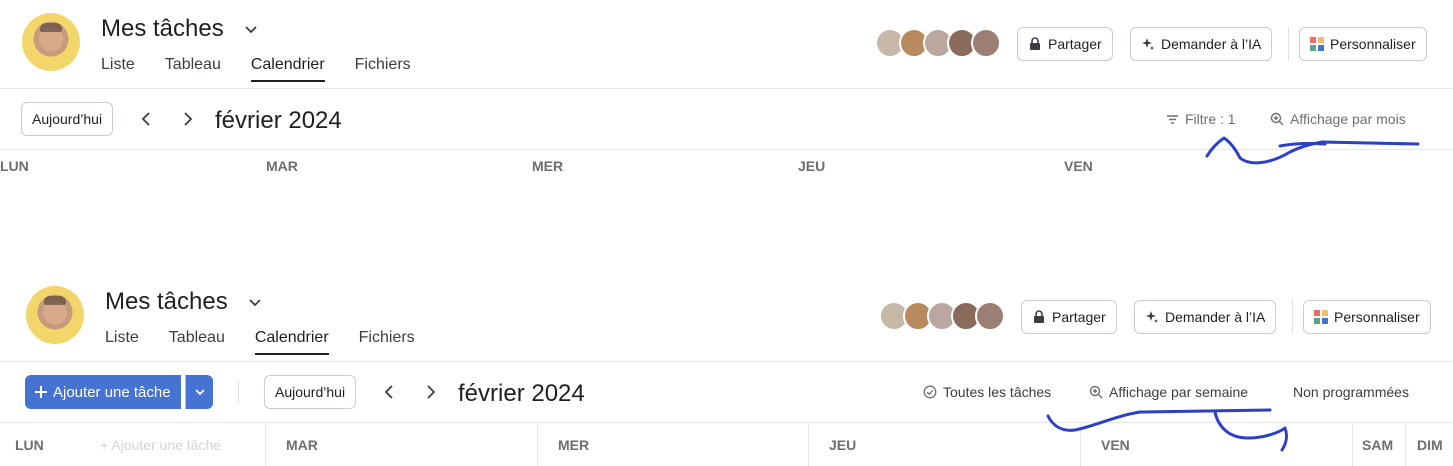  Describe the element at coordinates (106, 445) in the screenshot. I see `plus-icon: +` at that location.